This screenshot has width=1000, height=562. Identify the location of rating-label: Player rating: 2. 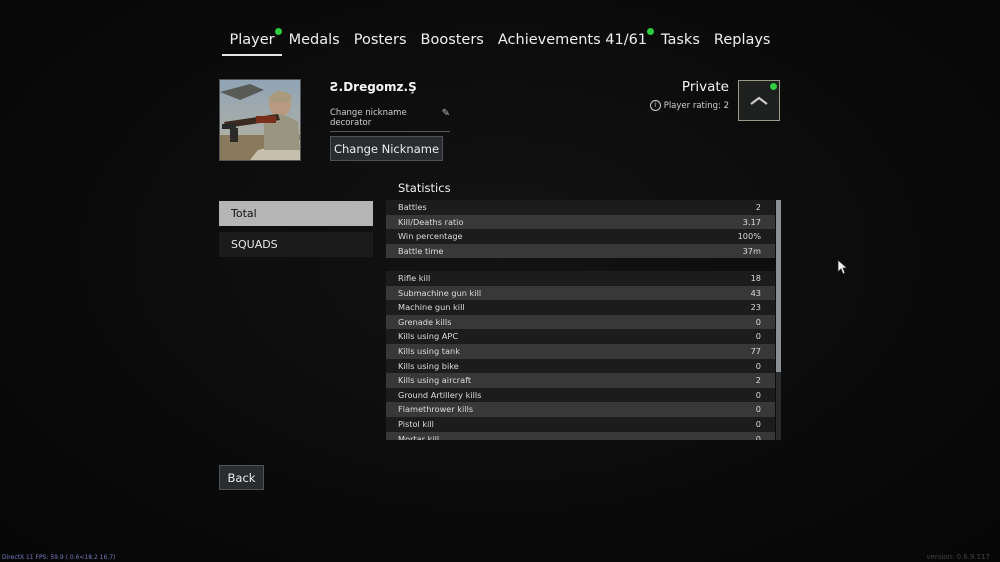
(696, 105).